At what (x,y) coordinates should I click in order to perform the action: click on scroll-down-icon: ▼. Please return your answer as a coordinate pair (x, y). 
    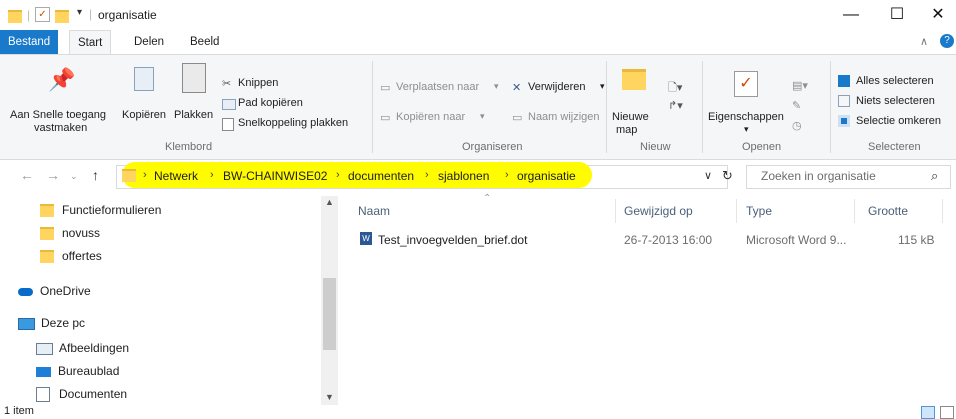
    Looking at the image, I should click on (329, 397).